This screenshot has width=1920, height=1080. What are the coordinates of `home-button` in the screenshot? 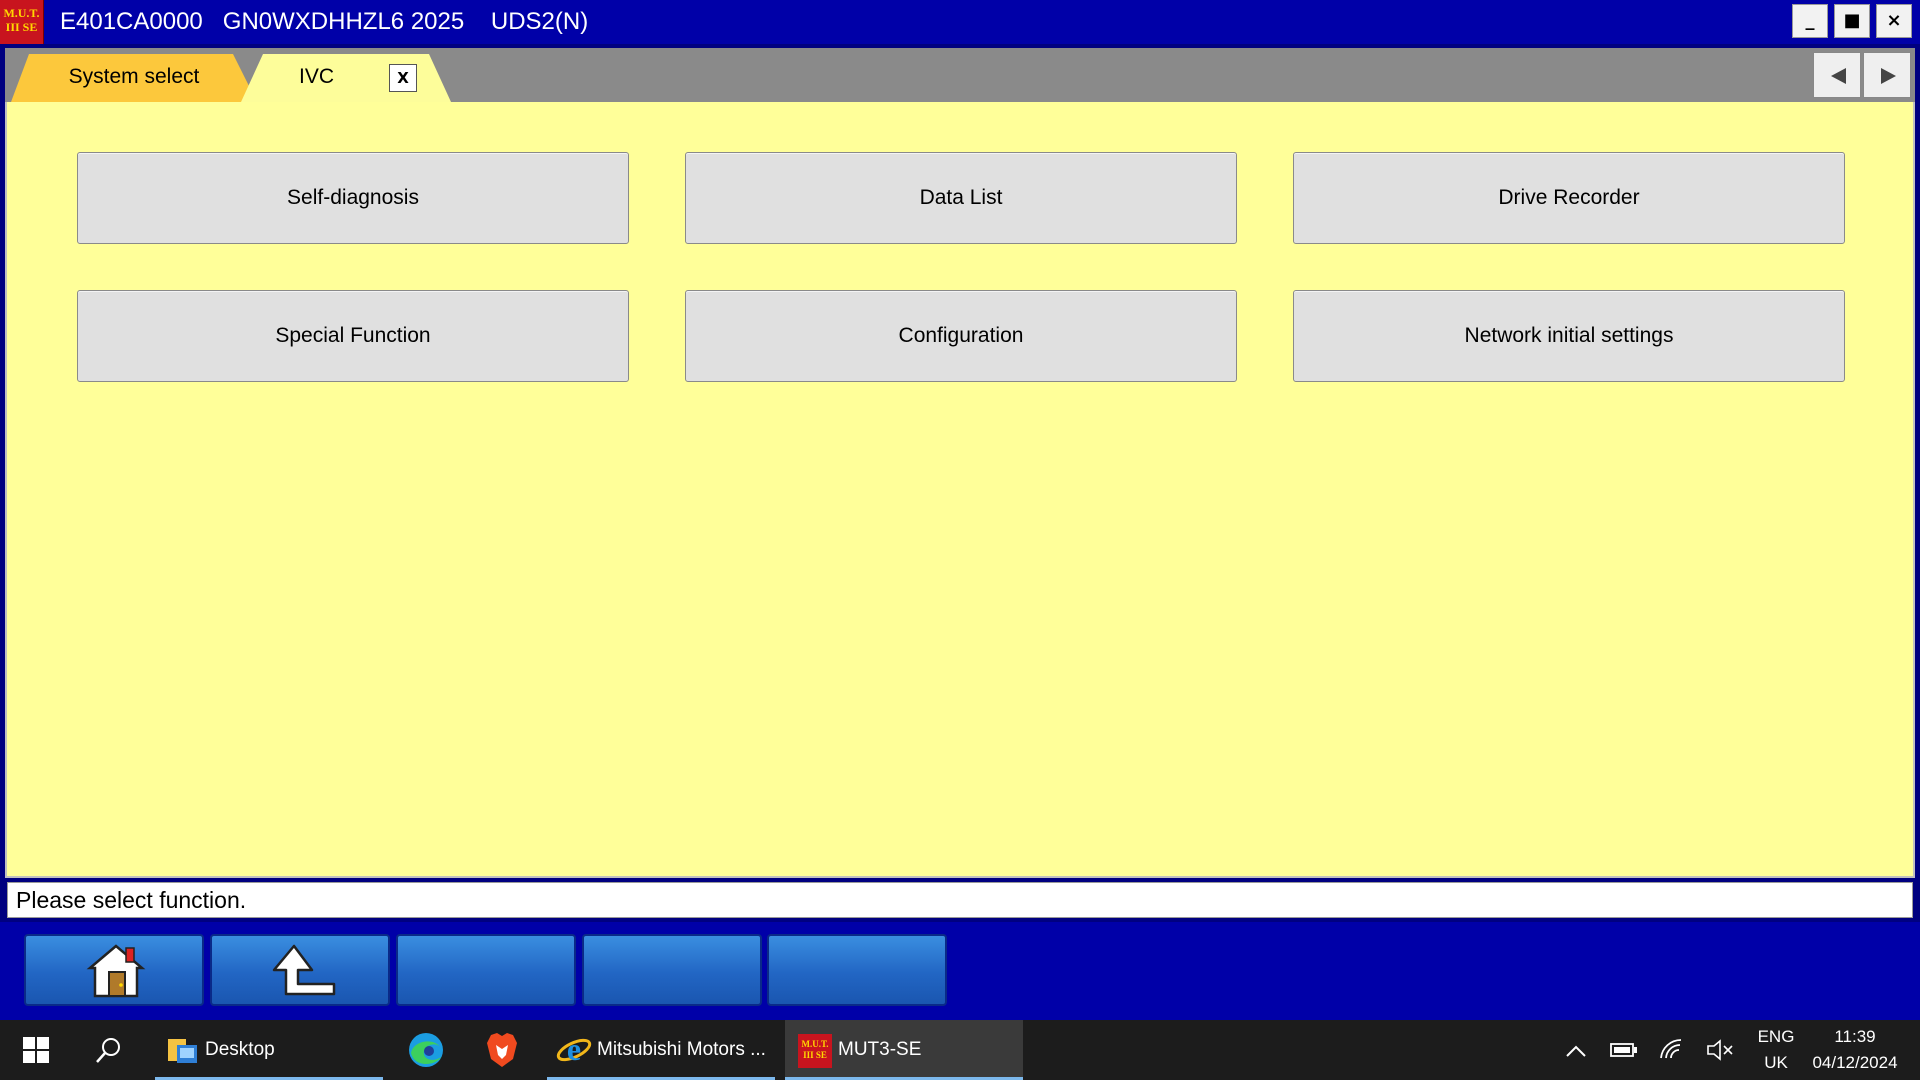 It's located at (114, 970).